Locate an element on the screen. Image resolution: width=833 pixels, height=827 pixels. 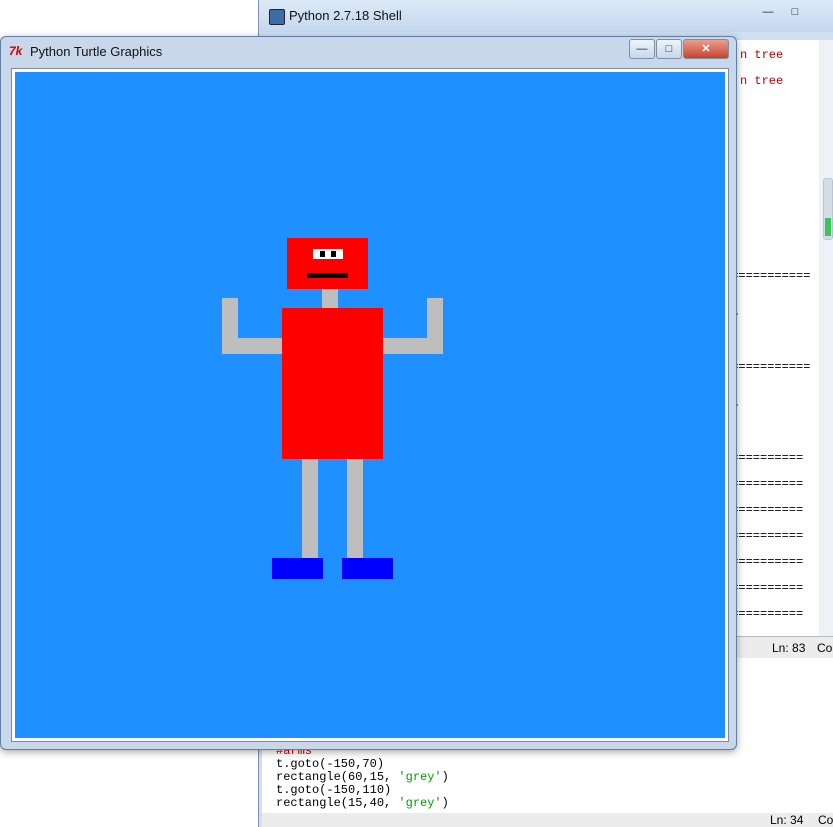
editor-line: rectangle(60,15, 'grey') is located at coordinates (362, 777).